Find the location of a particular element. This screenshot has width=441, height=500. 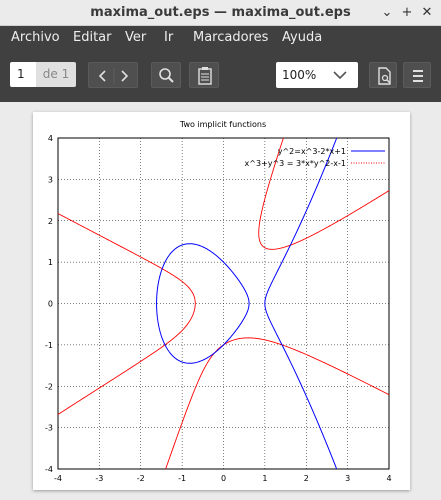

page-selector: 1 de 1 is located at coordinates (43, 74).